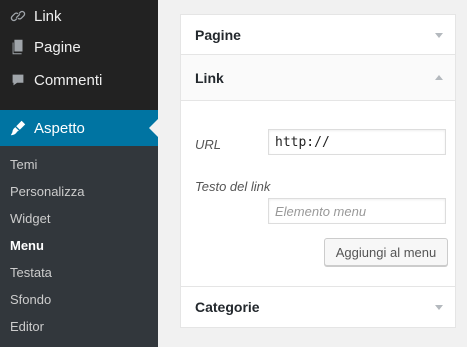 Image resolution: width=467 pixels, height=347 pixels. Describe the element at coordinates (79, 16) in the screenshot. I see `sidebar-item-link: Link` at that location.